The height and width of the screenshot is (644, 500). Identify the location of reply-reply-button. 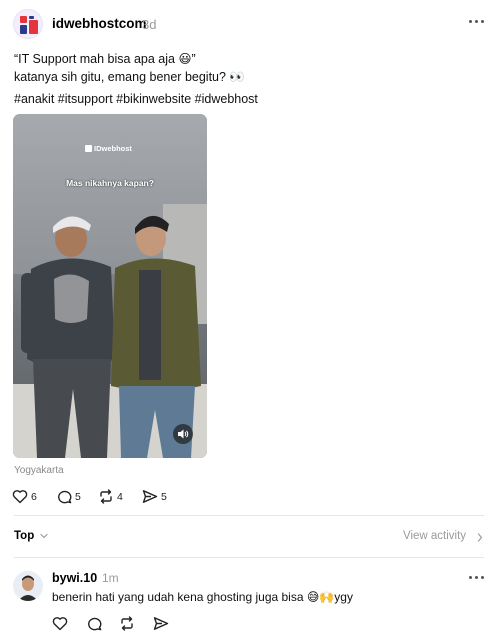
(94, 626).